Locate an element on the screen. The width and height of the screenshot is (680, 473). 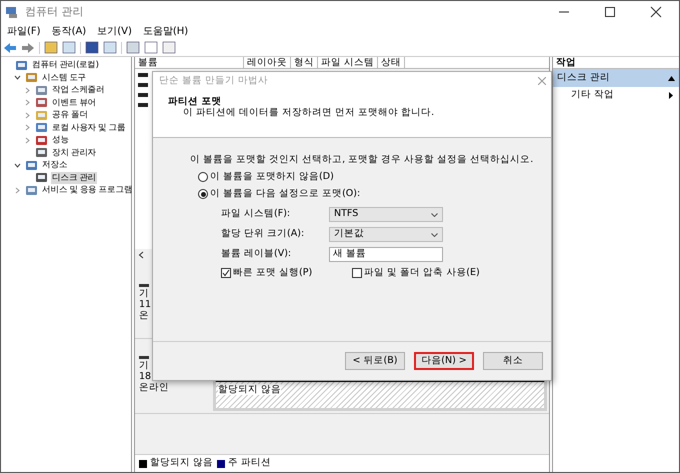
legend-label: 할당되지 않음 is located at coordinates (182, 463).